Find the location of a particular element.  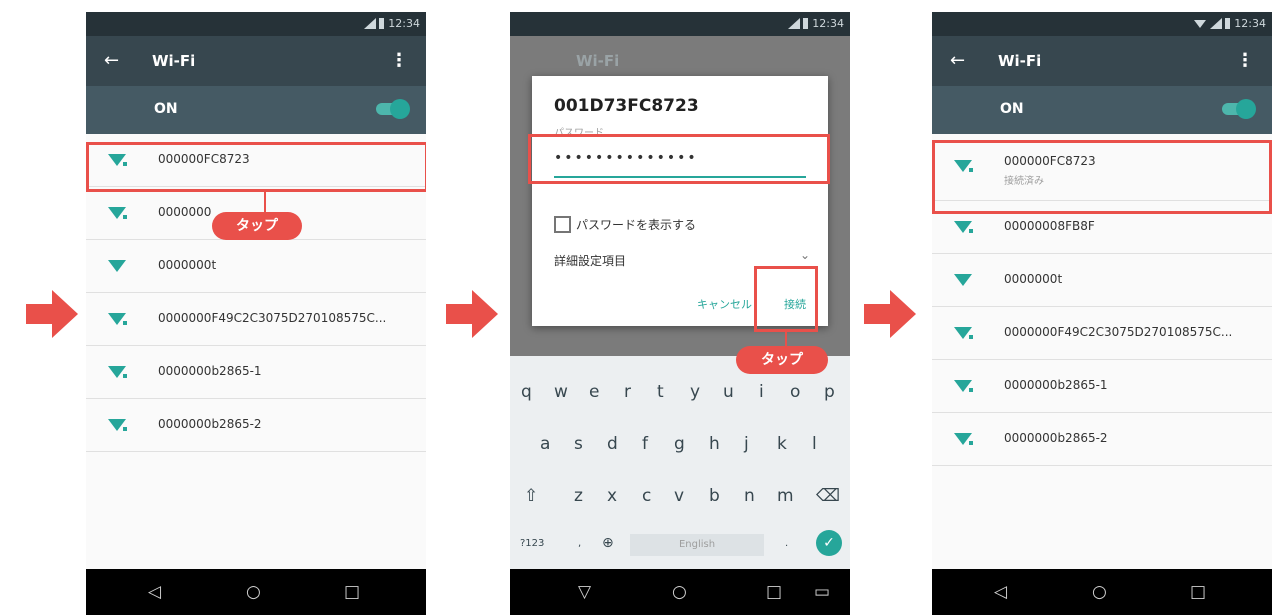

key: y is located at coordinates (695, 392).